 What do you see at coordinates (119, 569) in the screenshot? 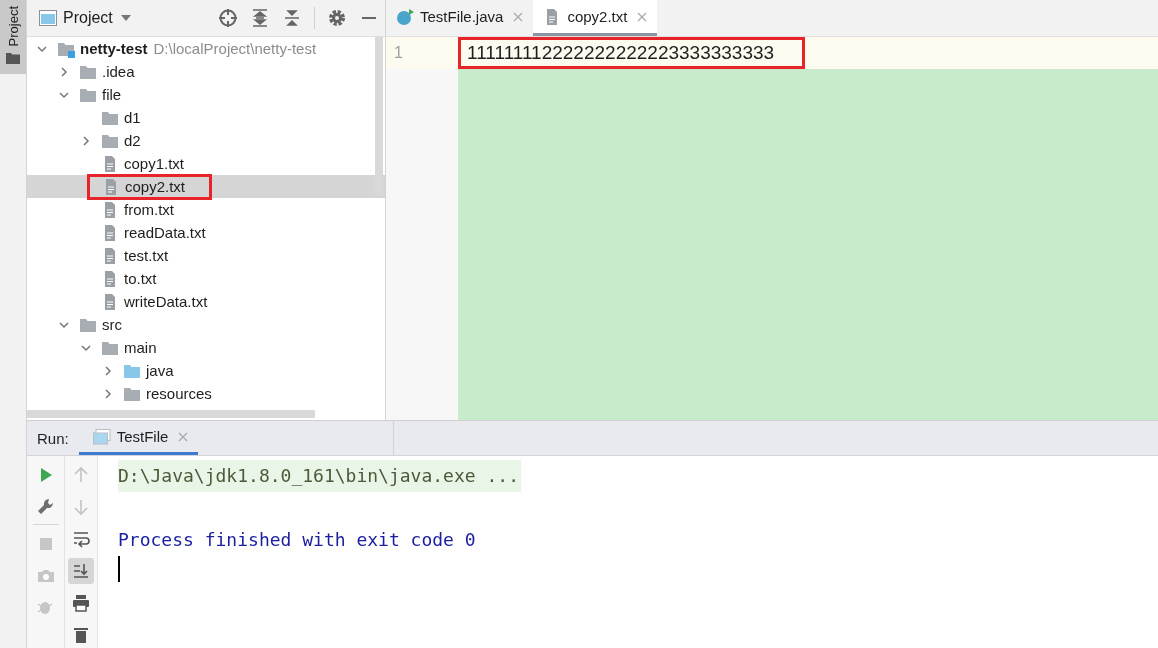
I see `text-cursor` at bounding box center [119, 569].